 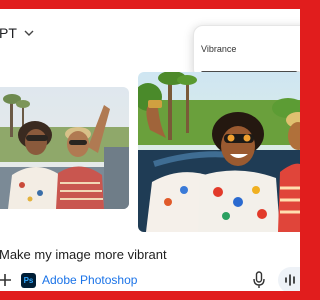 I want to click on microphone-icon, so click(x=259, y=280).